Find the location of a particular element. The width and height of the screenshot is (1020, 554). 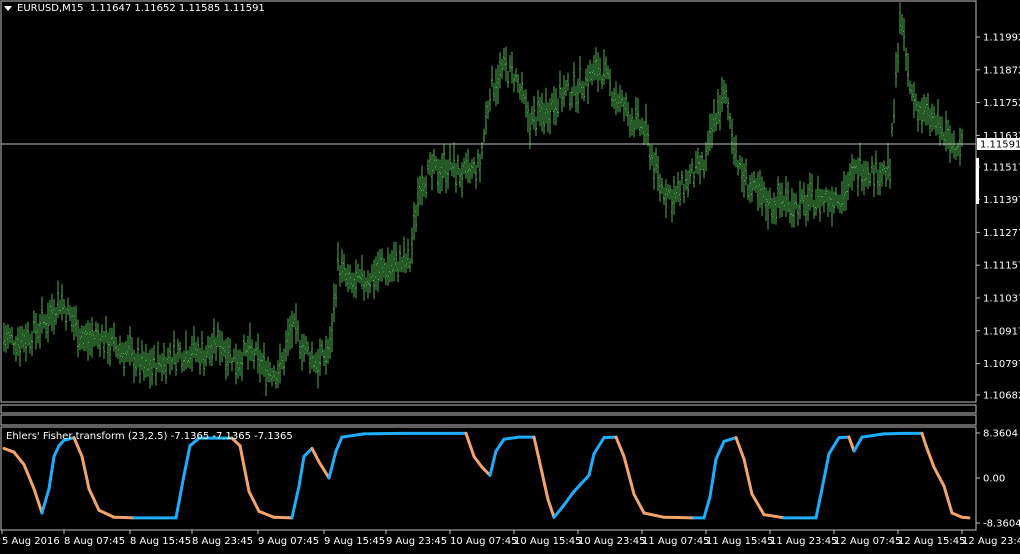

time-tick-label: 10 Aug 23:45 is located at coordinates (611, 541).